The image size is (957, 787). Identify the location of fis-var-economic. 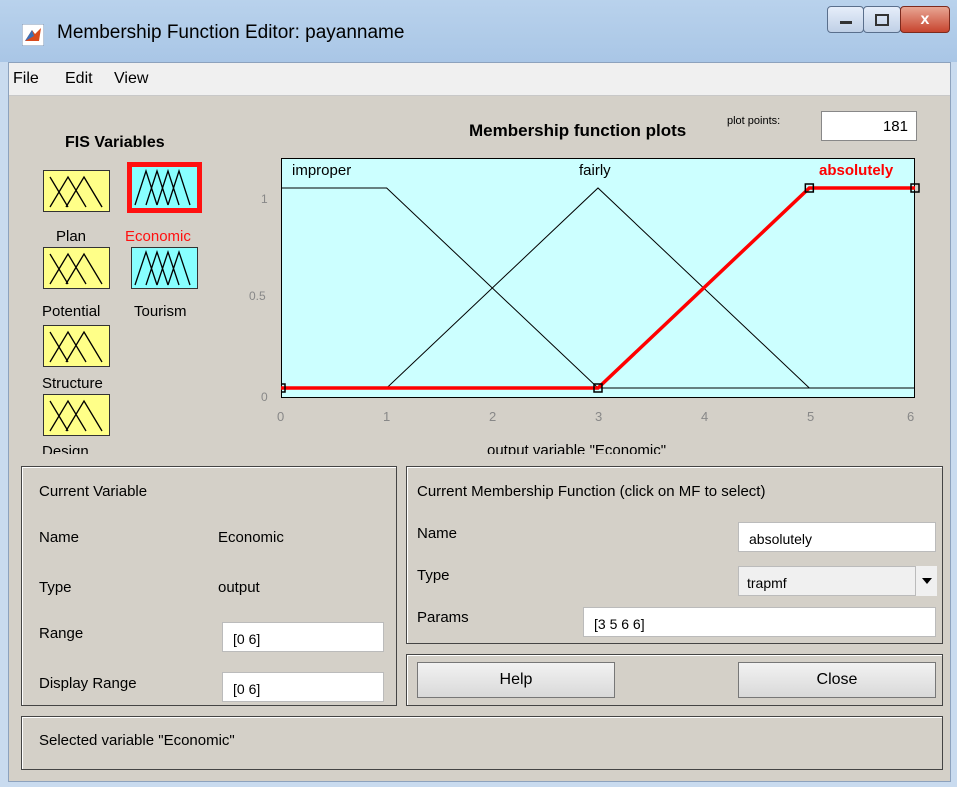
(164, 187).